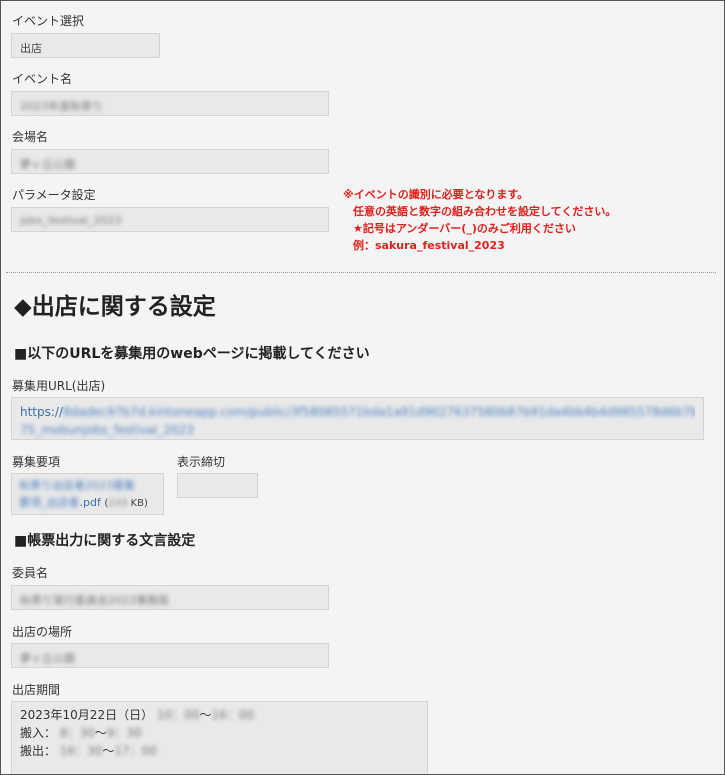 The width and height of the screenshot is (725, 775). Describe the element at coordinates (30, 573) in the screenshot. I see `committee-label: 委員名` at that location.